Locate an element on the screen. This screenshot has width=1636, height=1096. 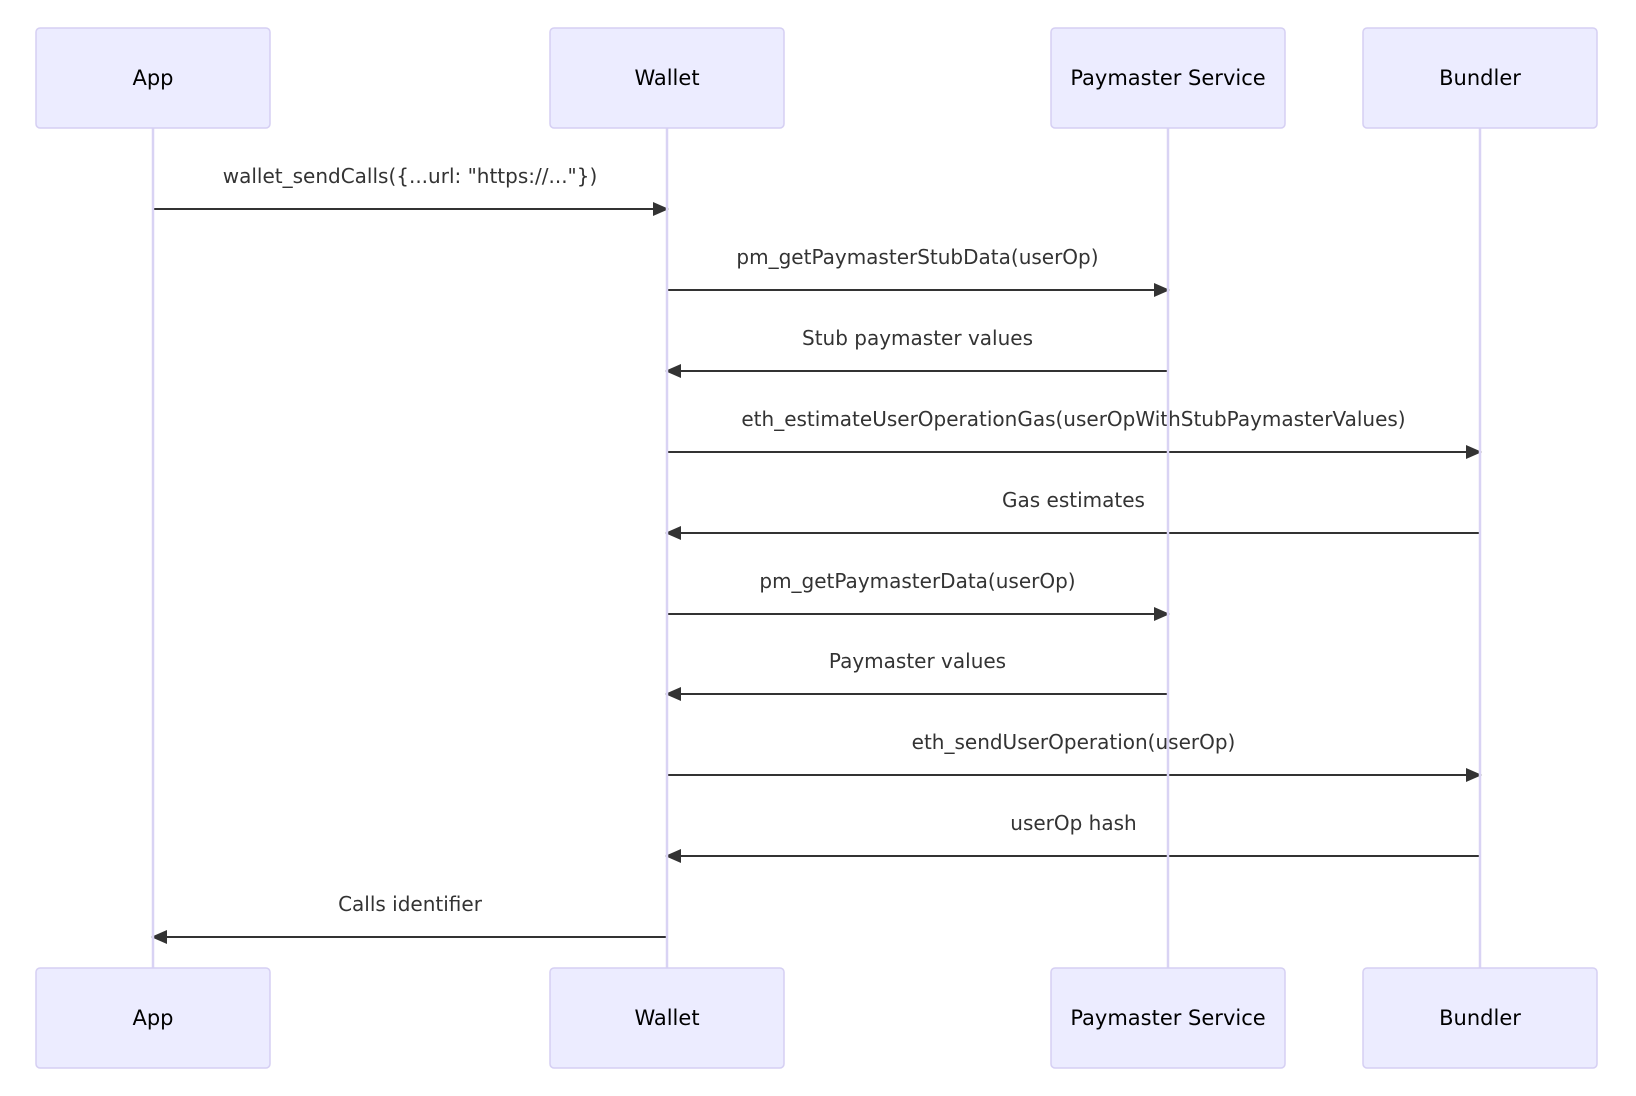
message-label: eth_sendUserOperation(userOp) is located at coordinates (1074, 742).